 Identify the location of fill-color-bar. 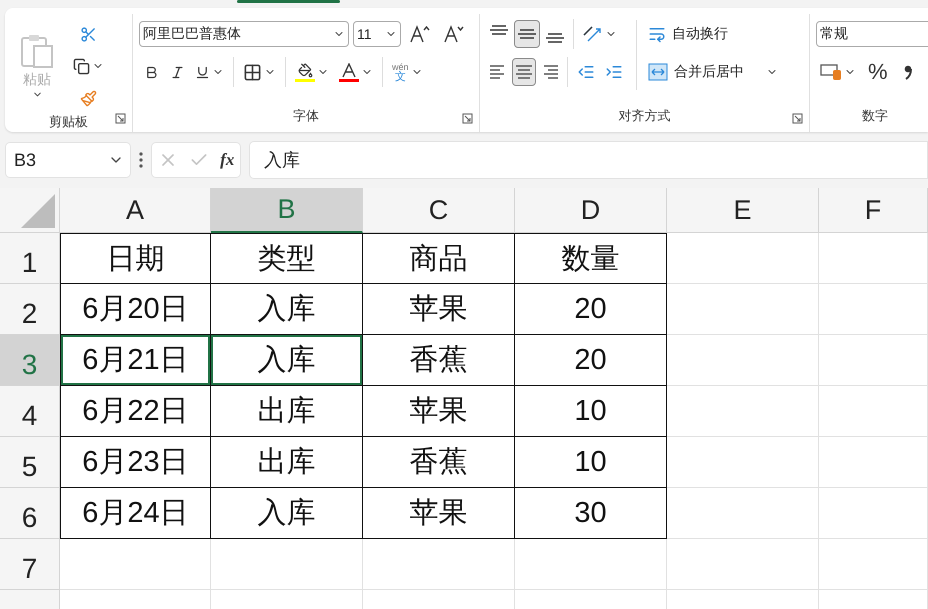
(305, 80).